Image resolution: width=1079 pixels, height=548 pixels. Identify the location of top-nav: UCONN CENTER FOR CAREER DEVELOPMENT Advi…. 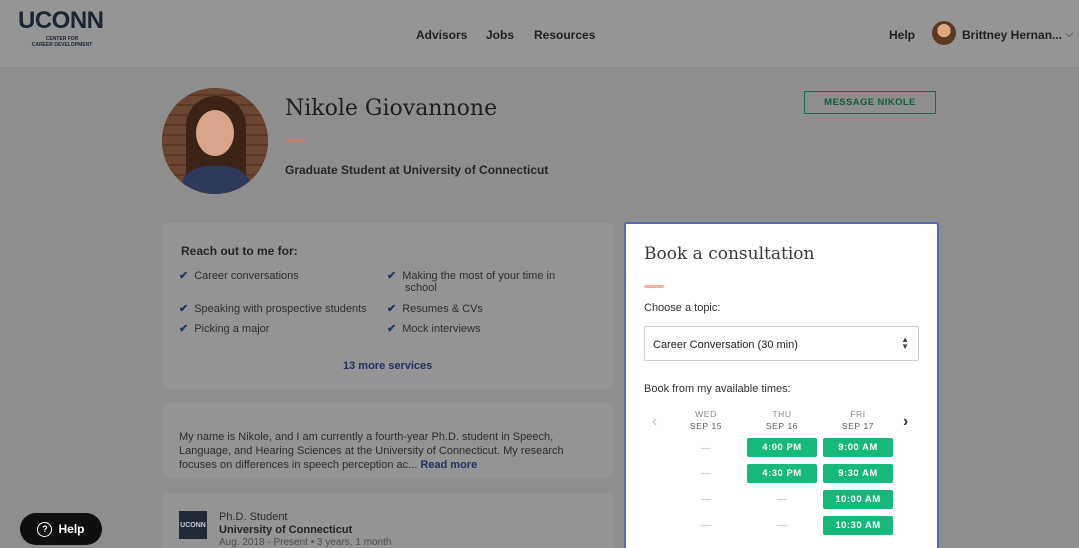
(539, 34).